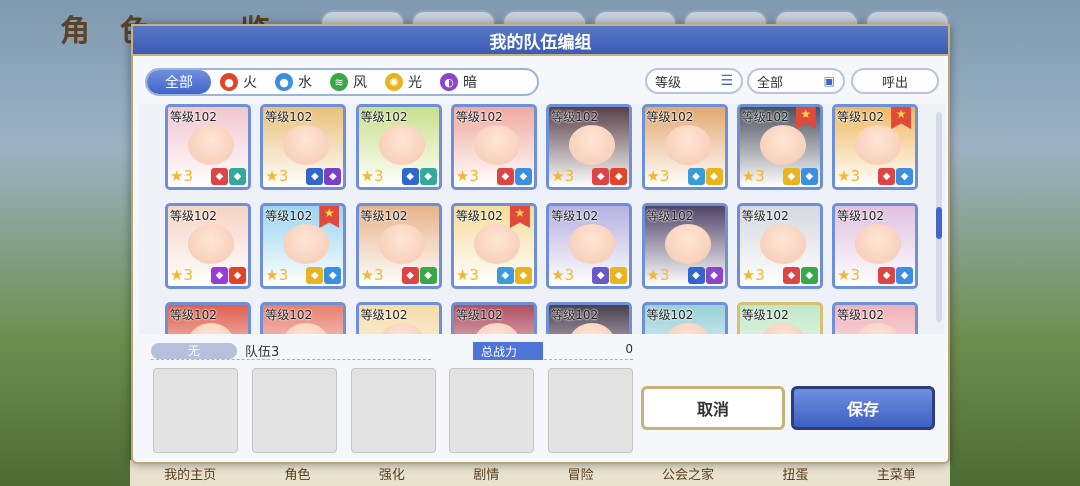 This screenshot has height=486, width=1080. I want to click on element-filter-bar: 全部 ● 火 ● 水 ≋ 风 ✺ 光 ◐ 暗, so click(342, 82).